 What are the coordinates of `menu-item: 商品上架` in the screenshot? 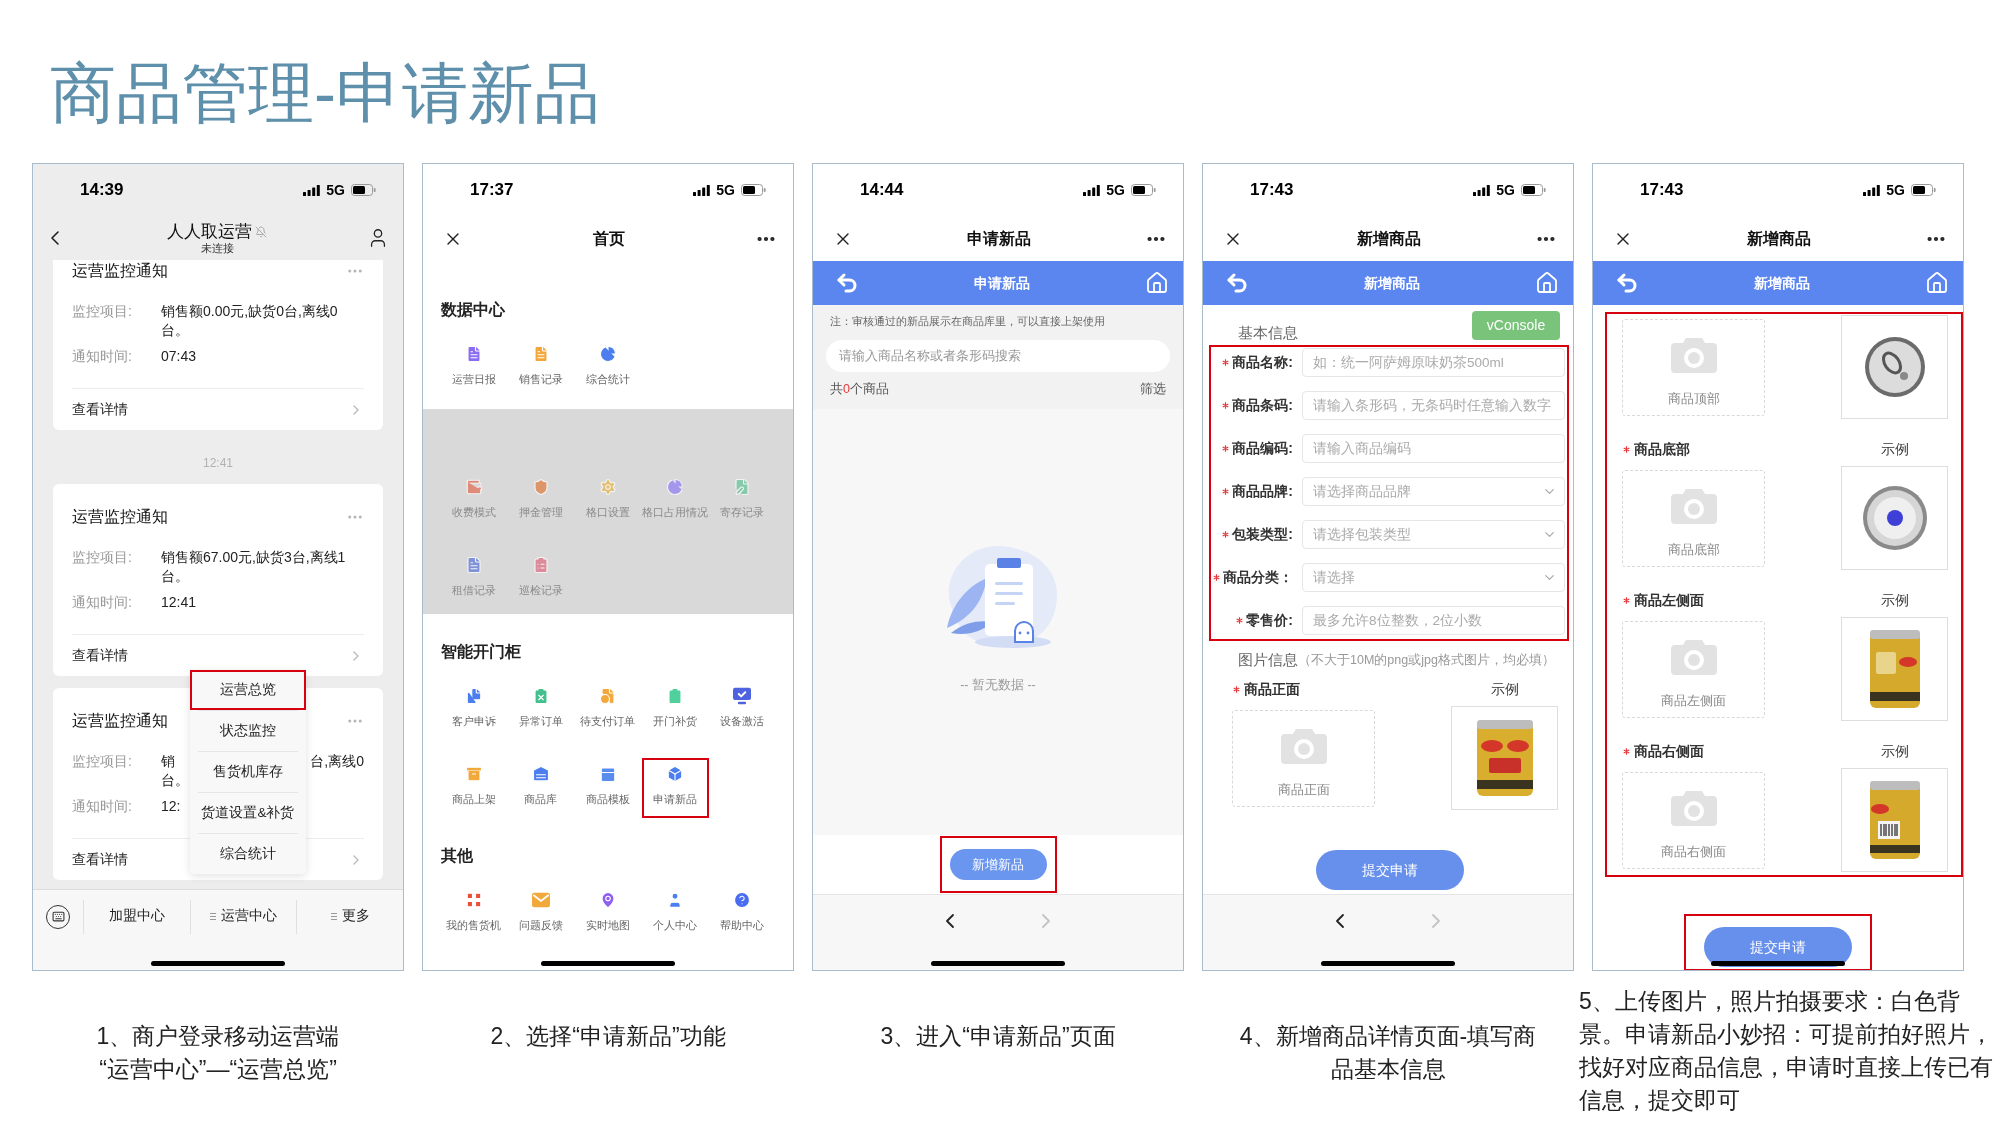 It's located at (474, 788).